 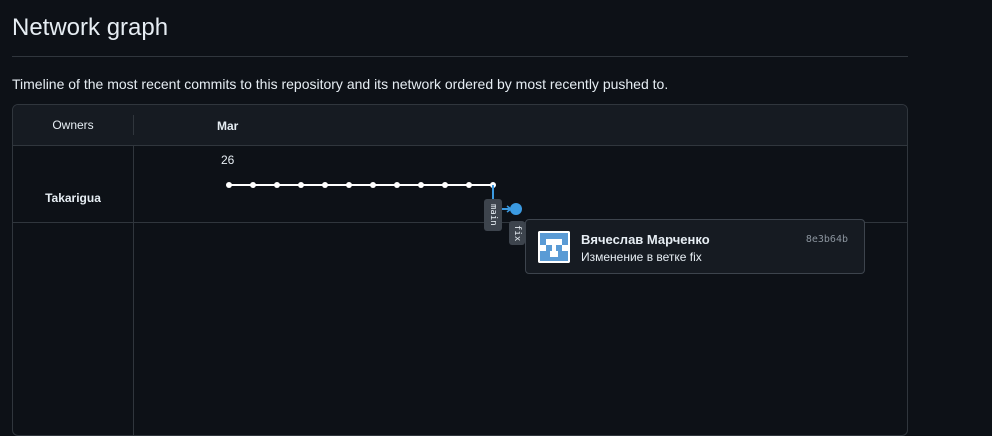 I want to click on fix-commit-dot, so click(x=516, y=209).